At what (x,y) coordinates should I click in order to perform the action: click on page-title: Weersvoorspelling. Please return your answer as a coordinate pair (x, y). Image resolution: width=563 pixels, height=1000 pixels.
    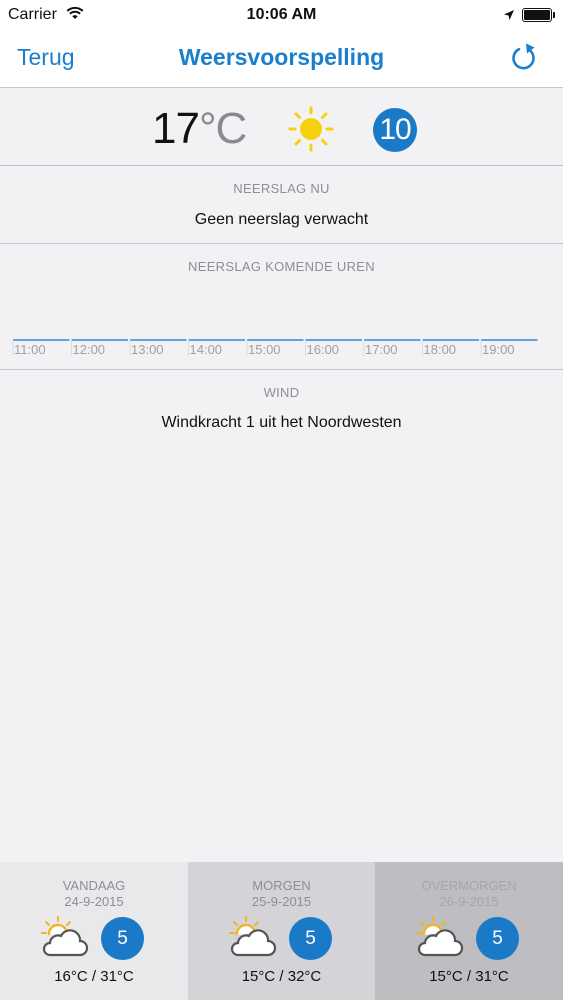
    Looking at the image, I should click on (281, 57).